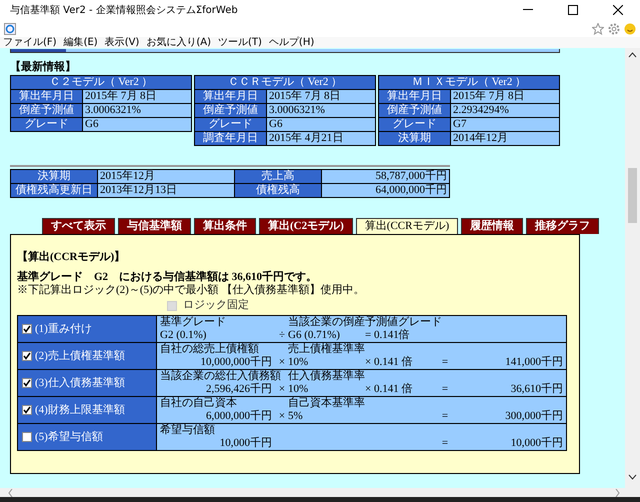 The height and width of the screenshot is (502, 640). Describe the element at coordinates (191, 290) in the screenshot. I see `note-text: ※下記算出ロジック(2)～(5)の中で最小額 【仕入債務基準額】使用中。` at that location.